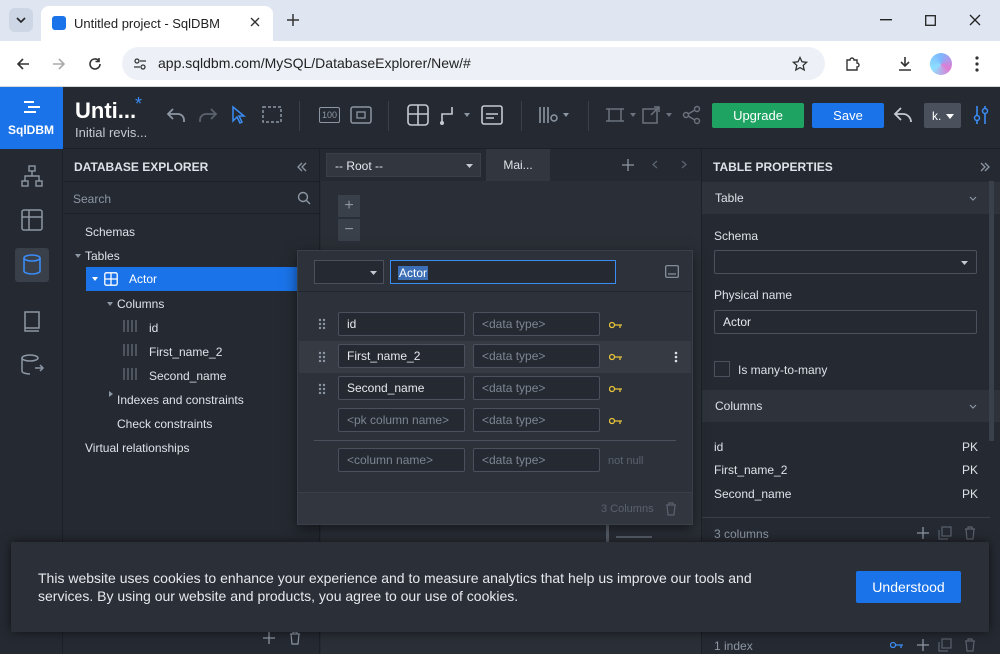 The width and height of the screenshot is (1000, 654). I want to click on pointer-tool-icon, so click(239, 115).